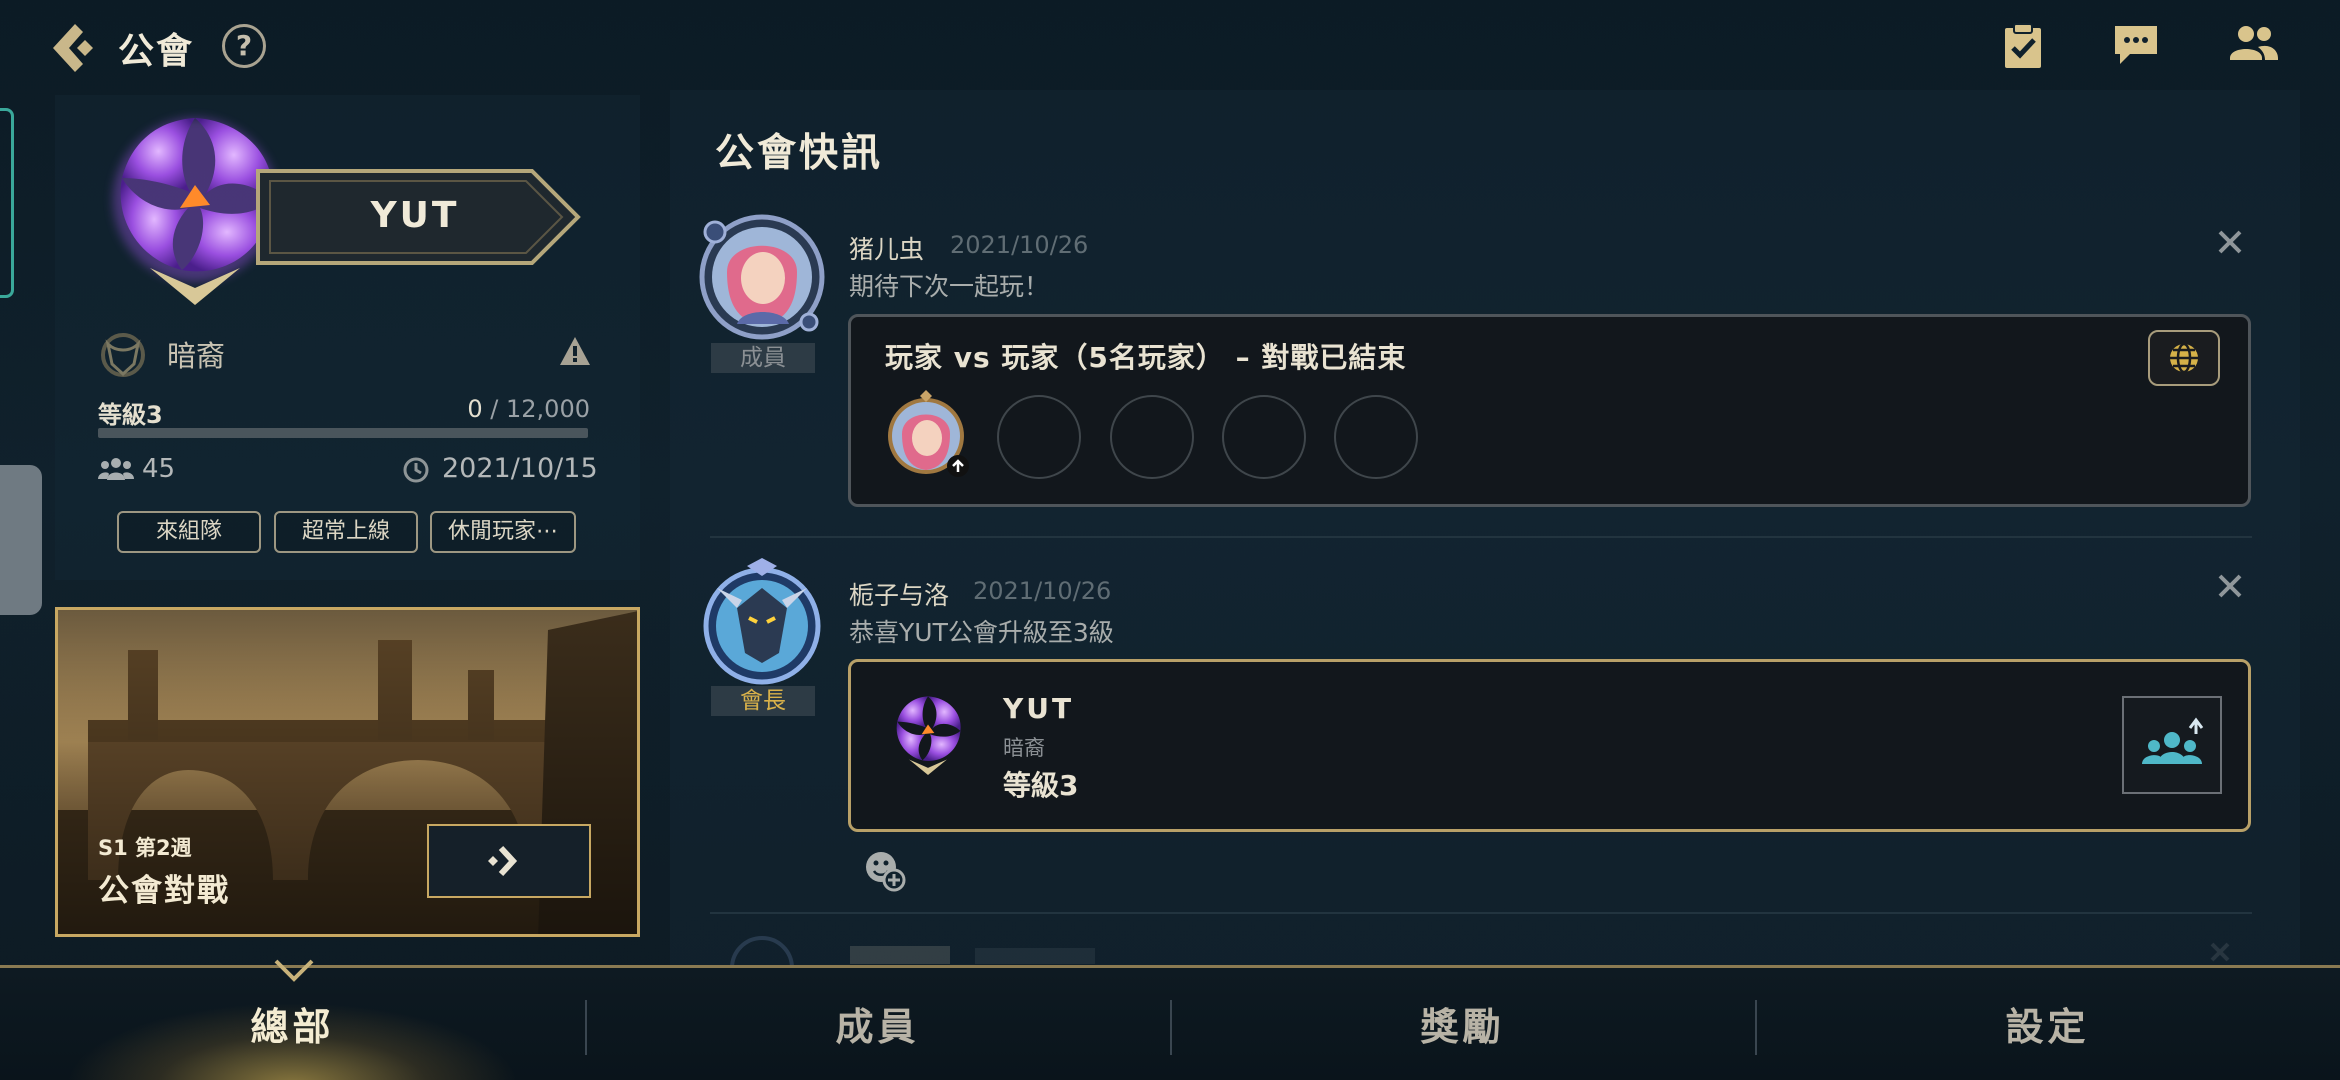 This screenshot has height=1080, width=2340. I want to click on guild-tag: 超常上線, so click(346, 532).